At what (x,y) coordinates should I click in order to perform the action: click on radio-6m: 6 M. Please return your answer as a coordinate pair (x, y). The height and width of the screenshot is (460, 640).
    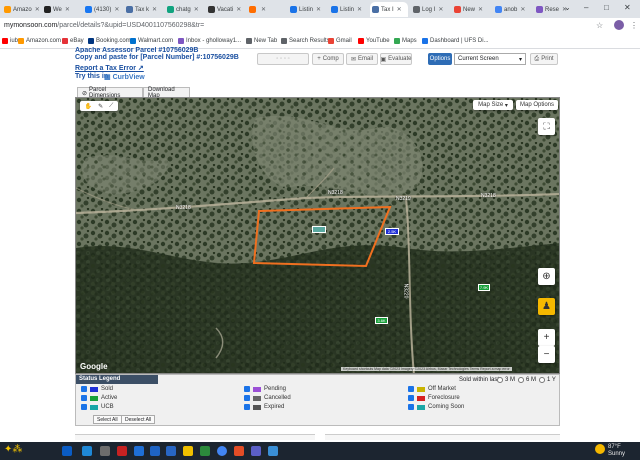
    Looking at the image, I should click on (527, 380).